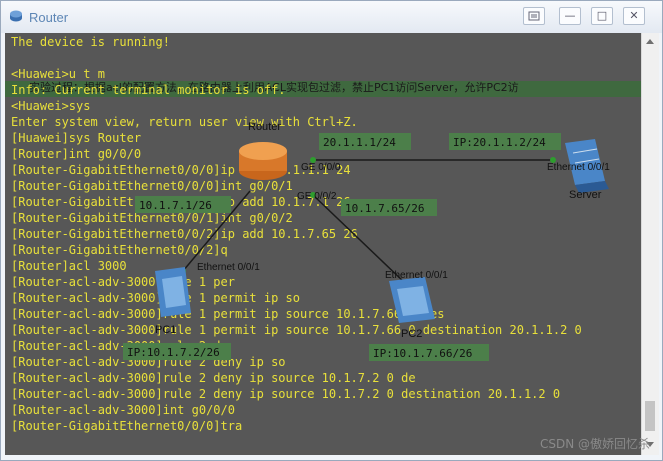 This screenshot has width=663, height=461. I want to click on close-icon: ✕, so click(634, 15).